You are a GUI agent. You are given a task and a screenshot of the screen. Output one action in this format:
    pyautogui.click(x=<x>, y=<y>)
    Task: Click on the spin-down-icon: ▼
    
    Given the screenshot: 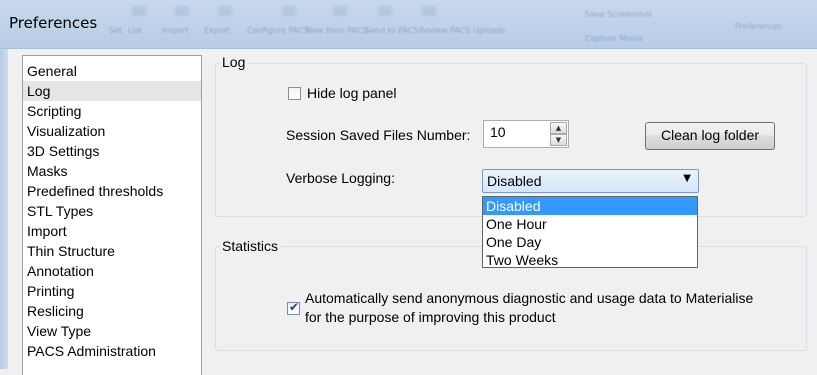 What is the action you would take?
    pyautogui.click(x=558, y=140)
    